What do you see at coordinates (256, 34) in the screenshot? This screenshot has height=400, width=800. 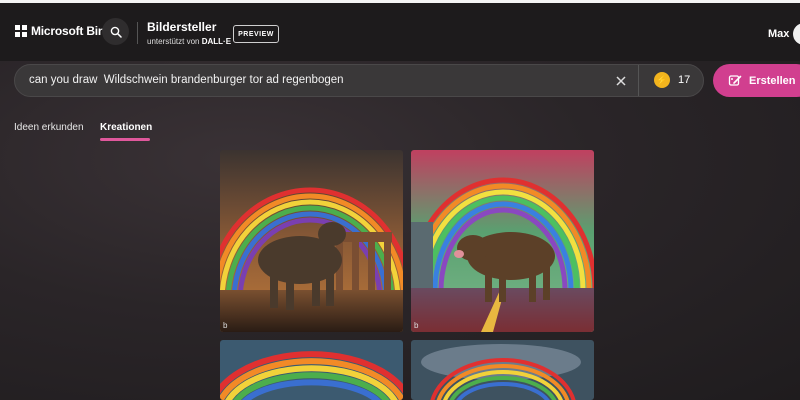 I see `preview-badge: PREVIEW` at bounding box center [256, 34].